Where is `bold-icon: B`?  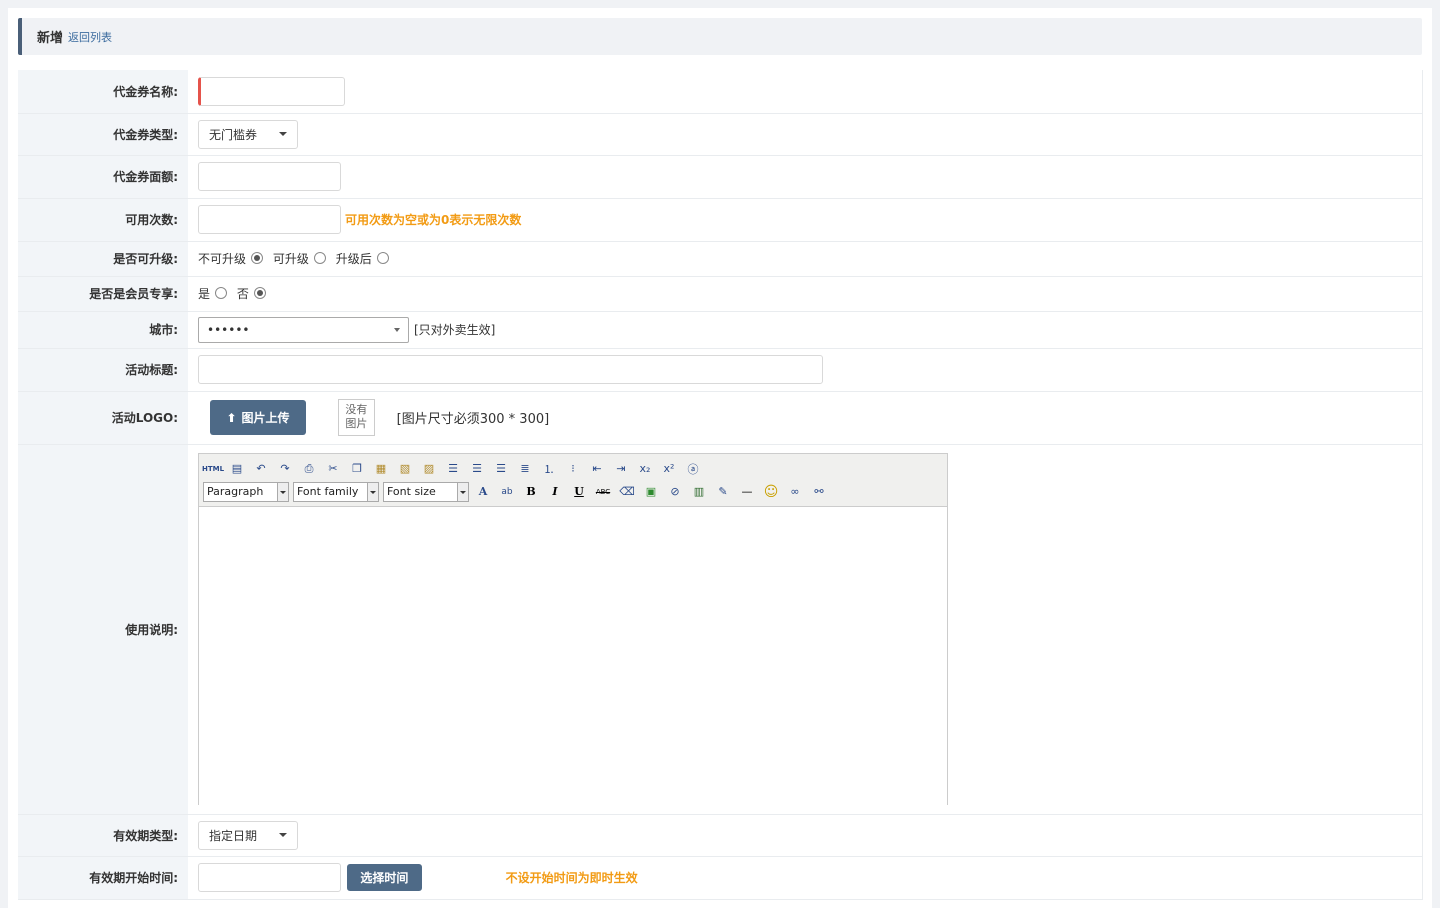 bold-icon: B is located at coordinates (531, 492).